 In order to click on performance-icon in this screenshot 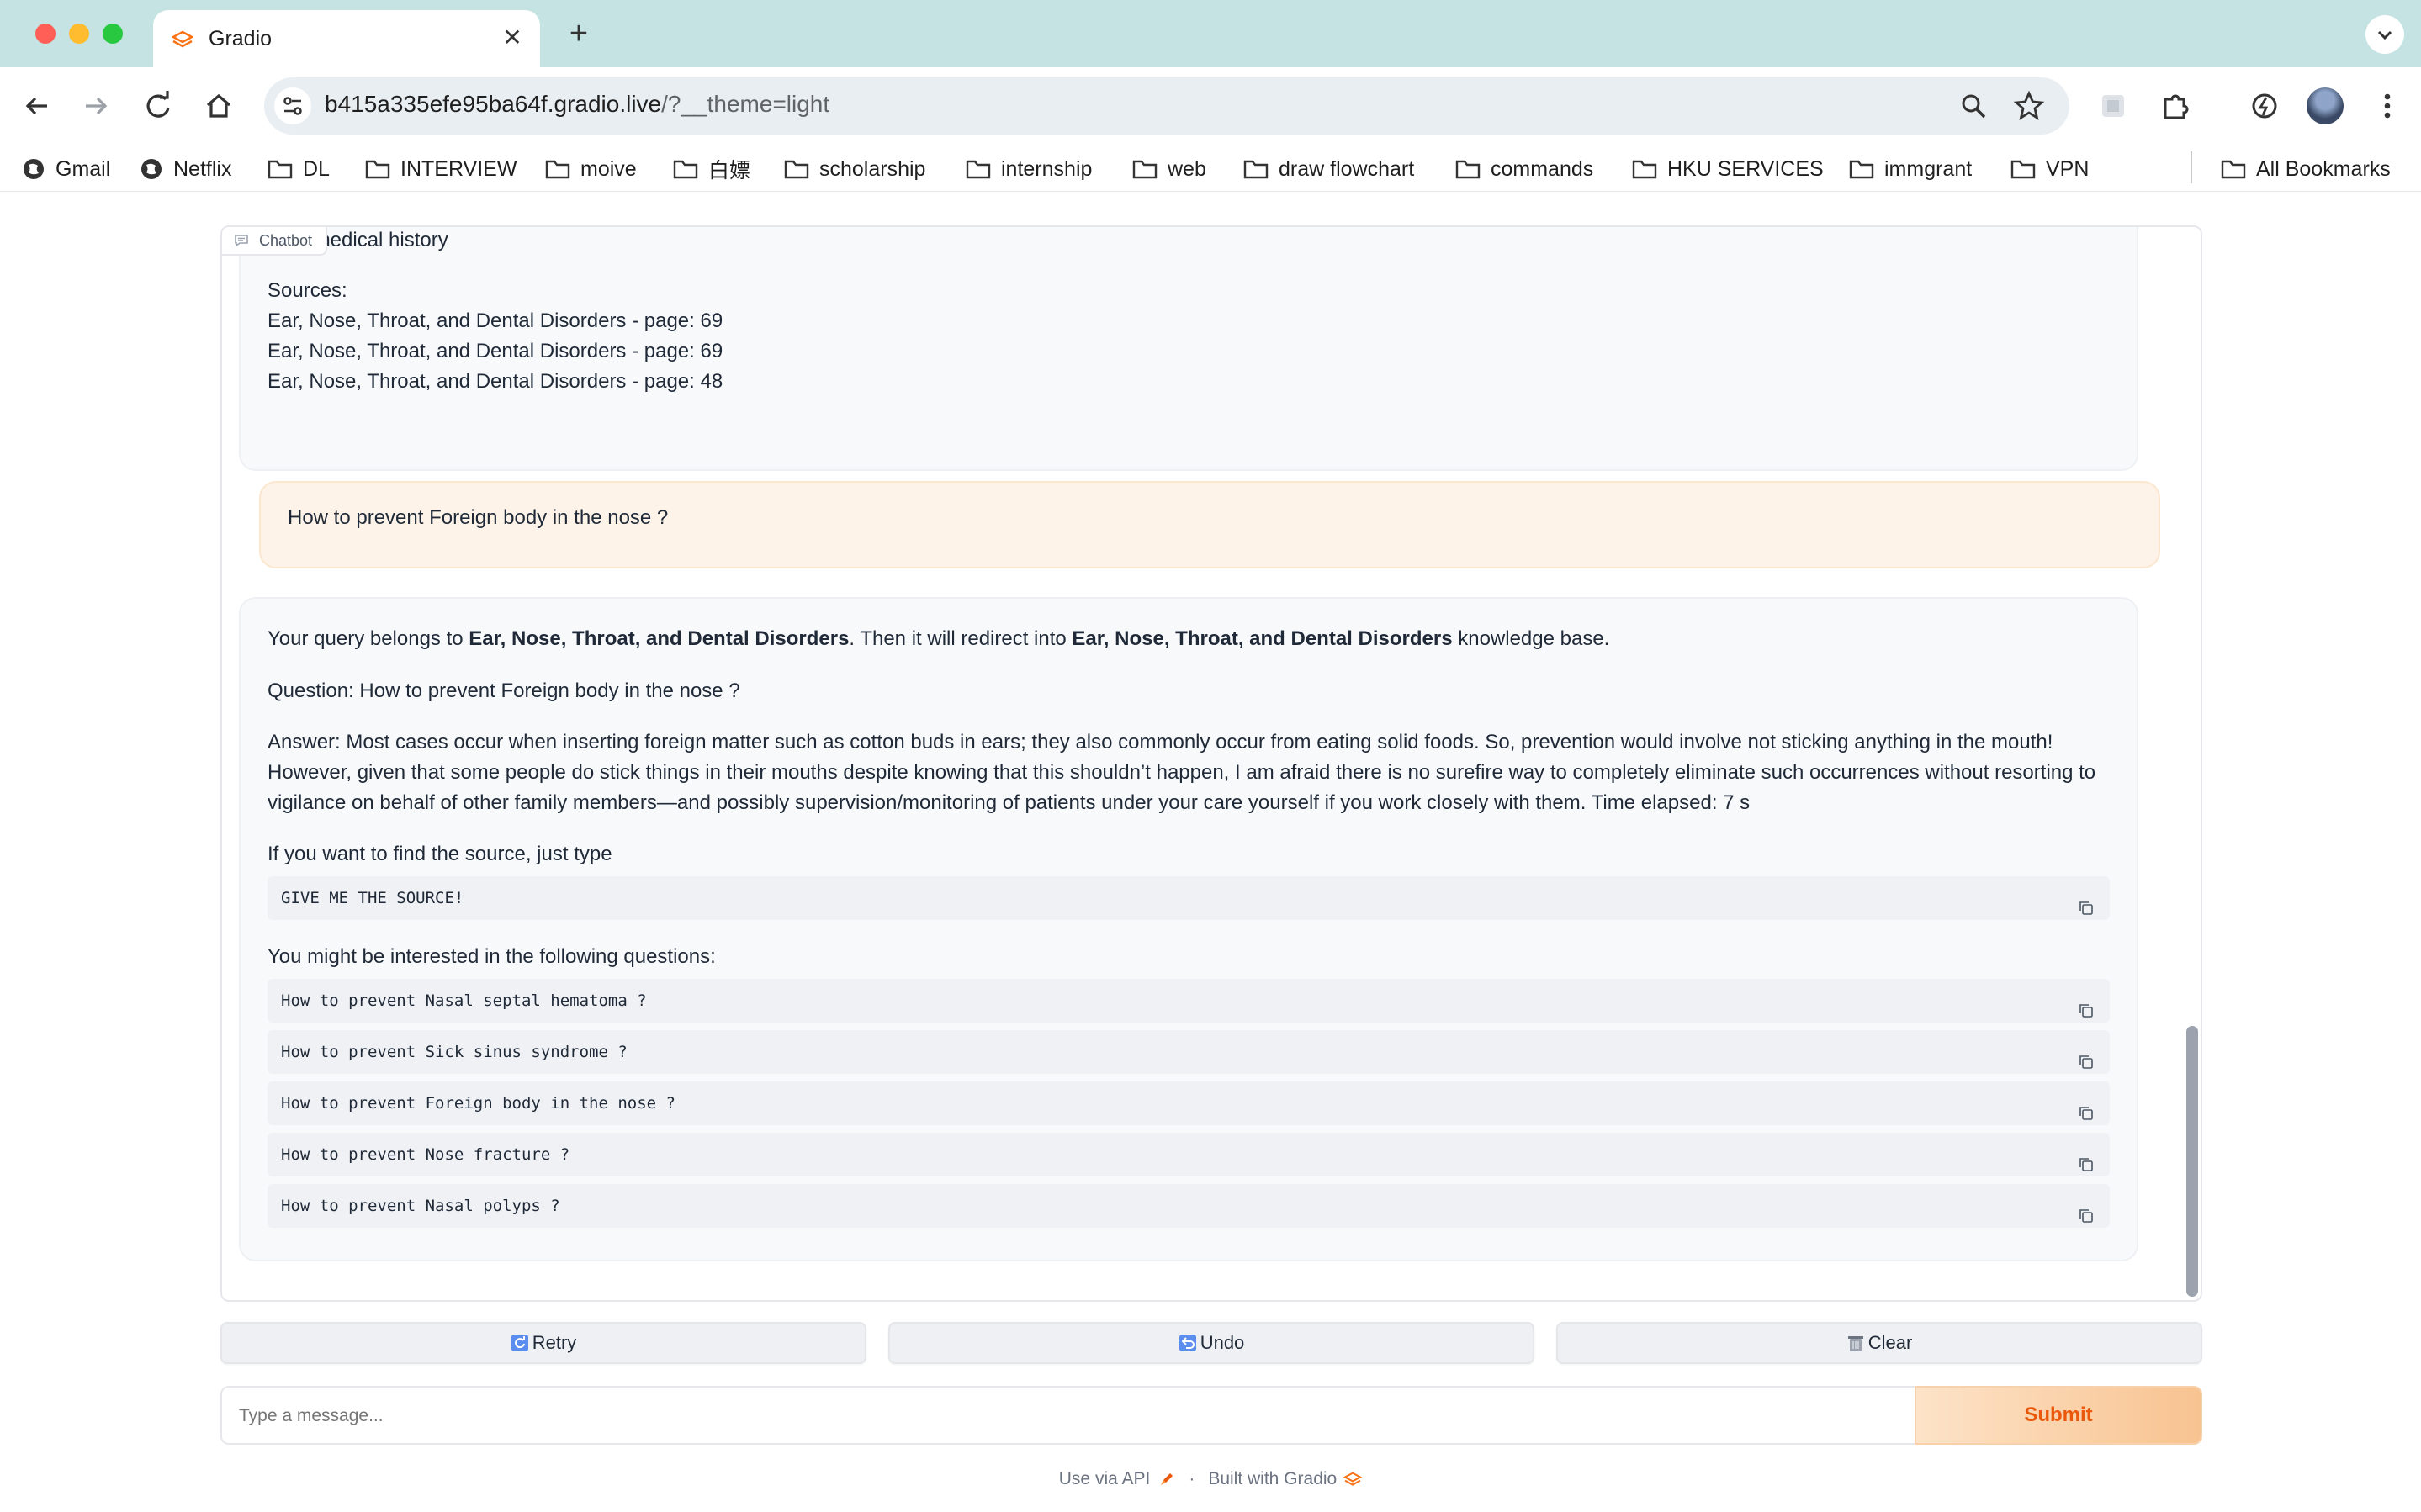, I will do `click(2265, 105)`.